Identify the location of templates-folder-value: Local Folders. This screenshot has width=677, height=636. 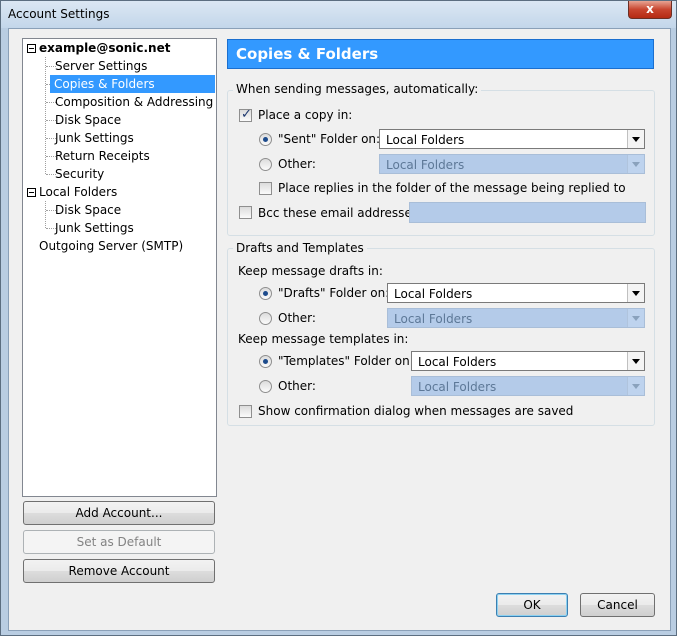
(457, 362).